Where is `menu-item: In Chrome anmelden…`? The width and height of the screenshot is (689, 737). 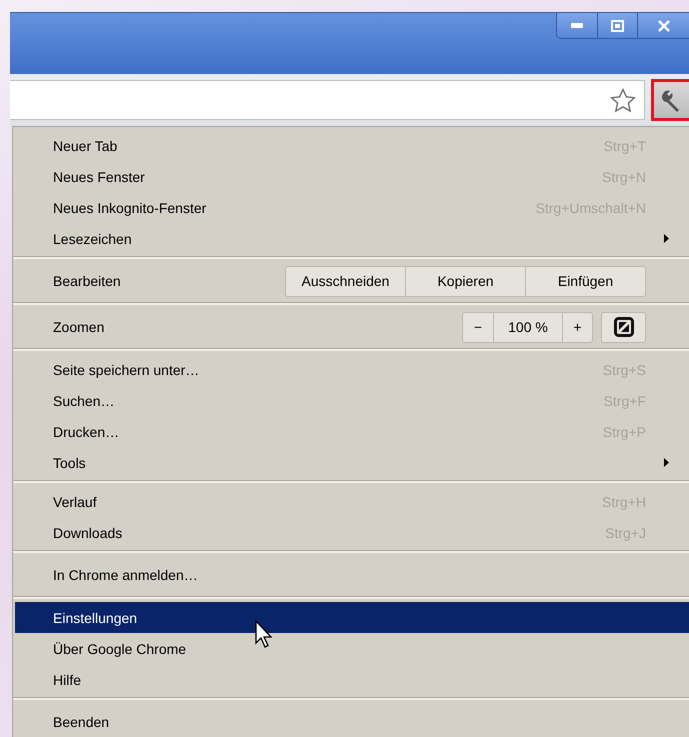
menu-item: In Chrome anmelden… is located at coordinates (352, 575).